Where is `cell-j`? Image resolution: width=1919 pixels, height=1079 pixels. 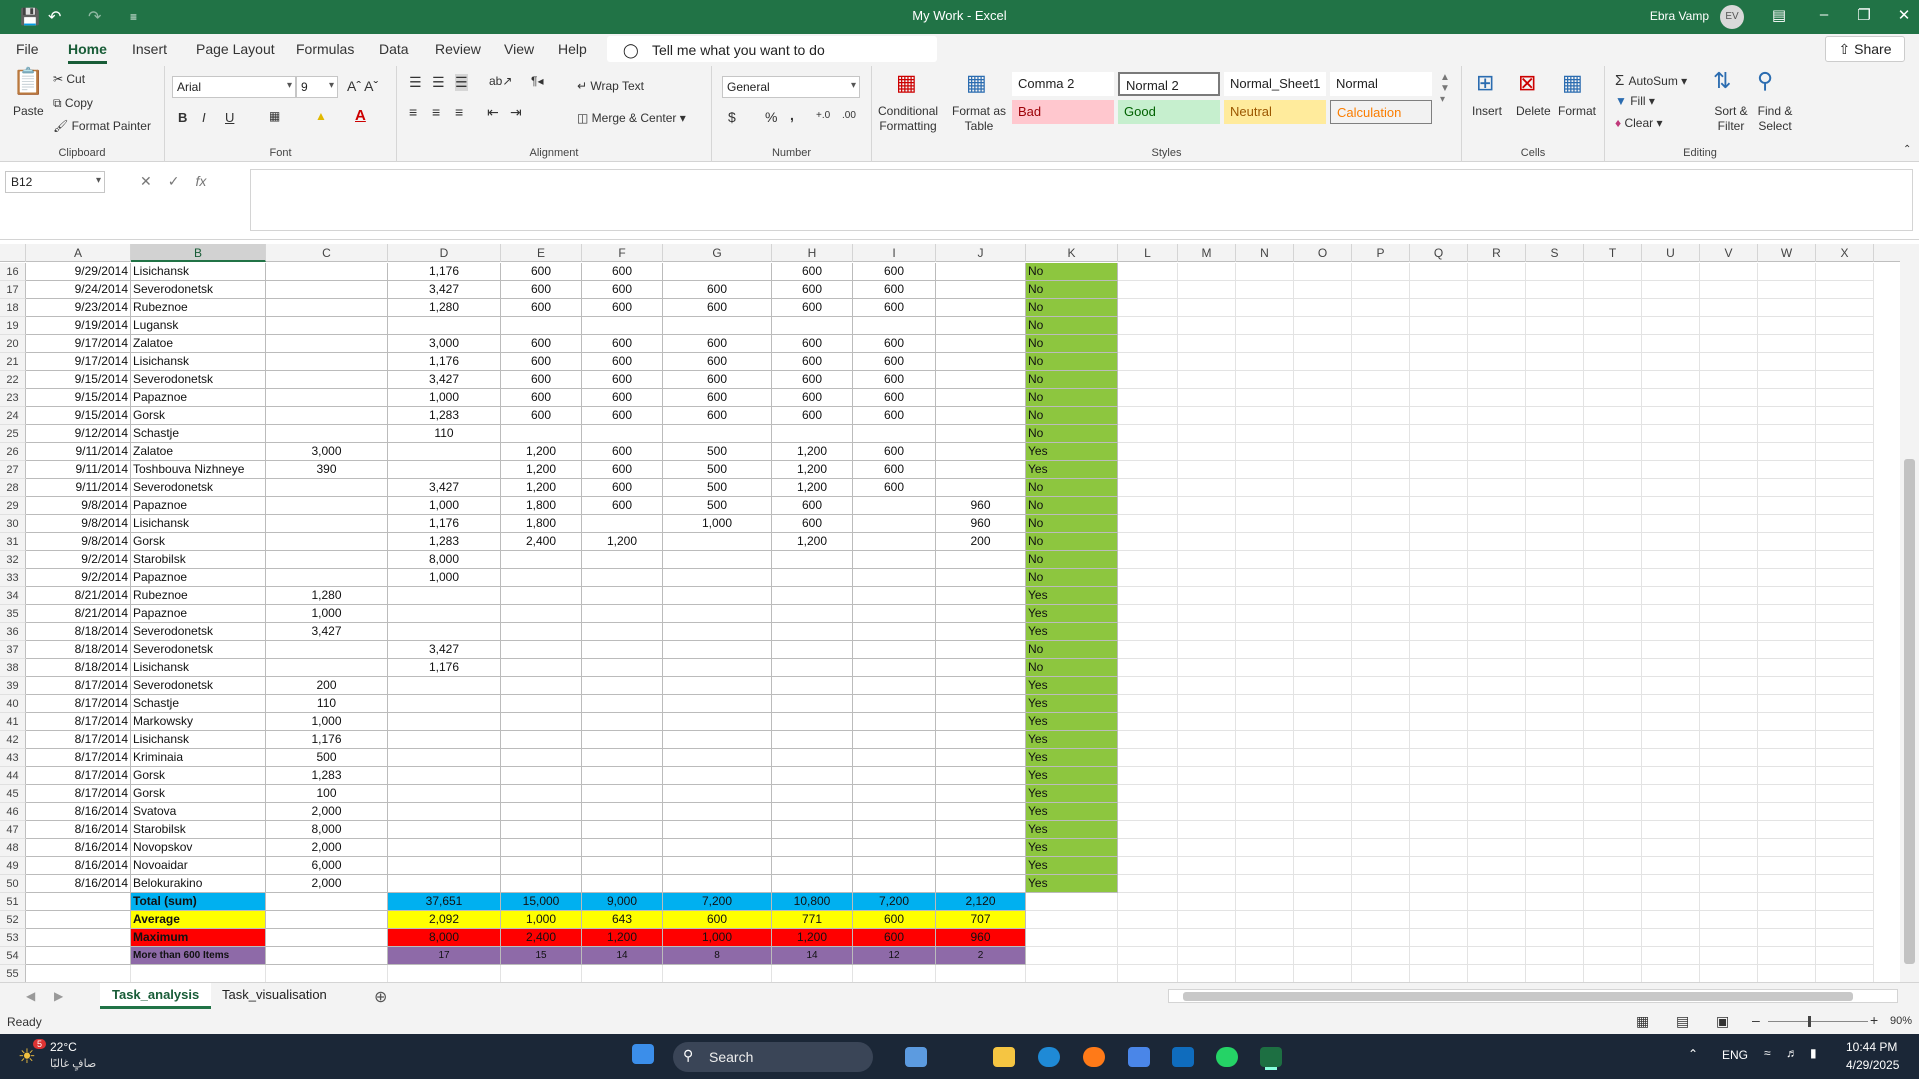 cell-j is located at coordinates (981, 686).